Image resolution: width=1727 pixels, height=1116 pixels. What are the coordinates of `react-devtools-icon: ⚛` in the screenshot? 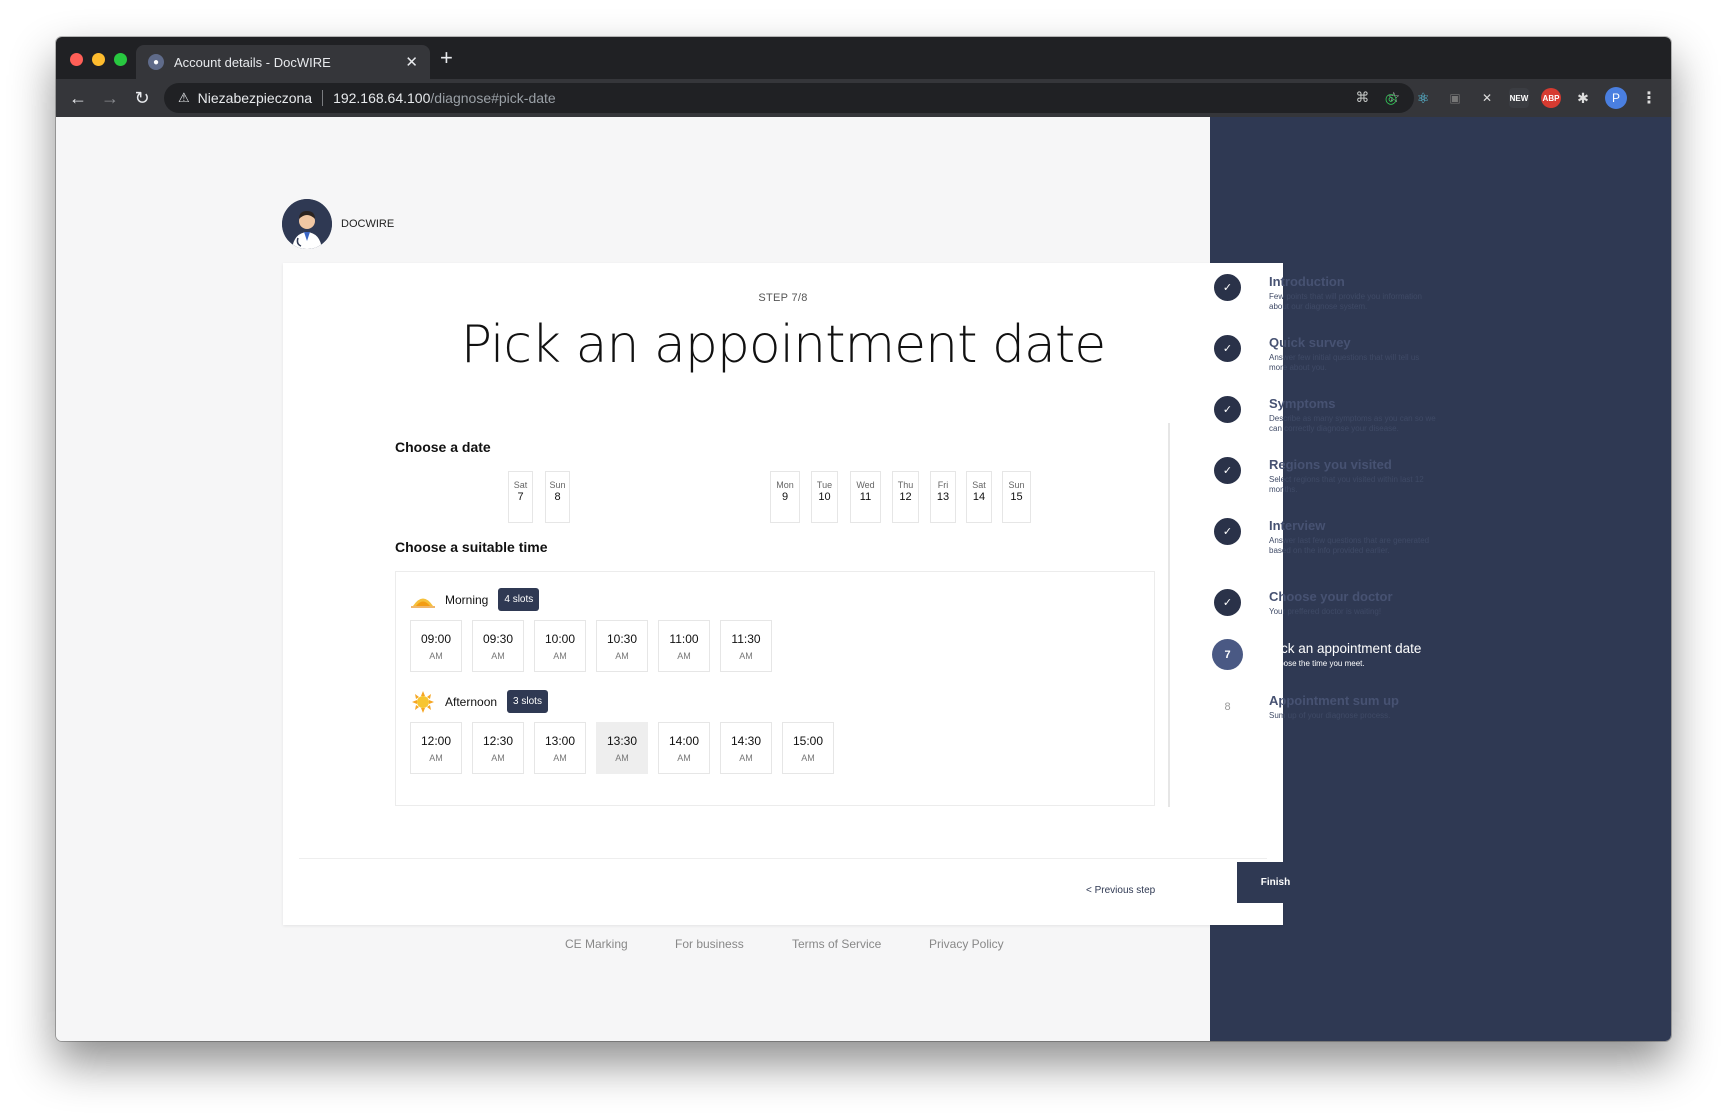 It's located at (1423, 98).